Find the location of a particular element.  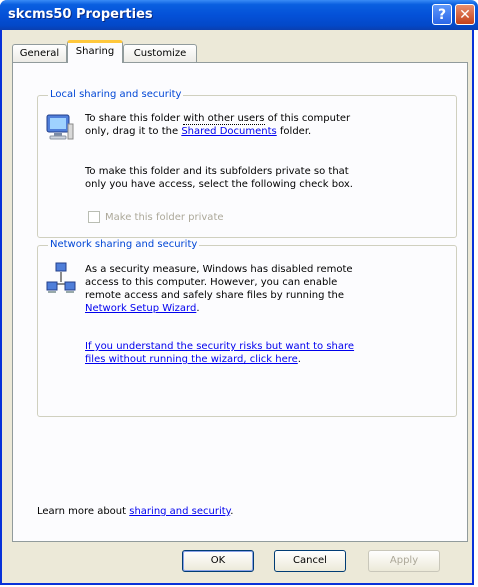

other-users-term: with other users is located at coordinates (224, 119).